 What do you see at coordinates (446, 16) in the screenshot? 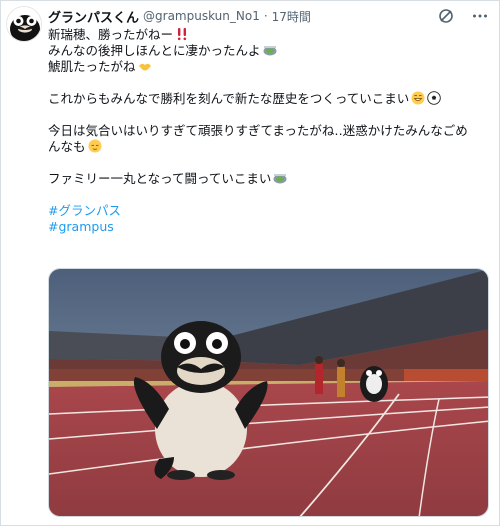
I see `grok-icon` at bounding box center [446, 16].